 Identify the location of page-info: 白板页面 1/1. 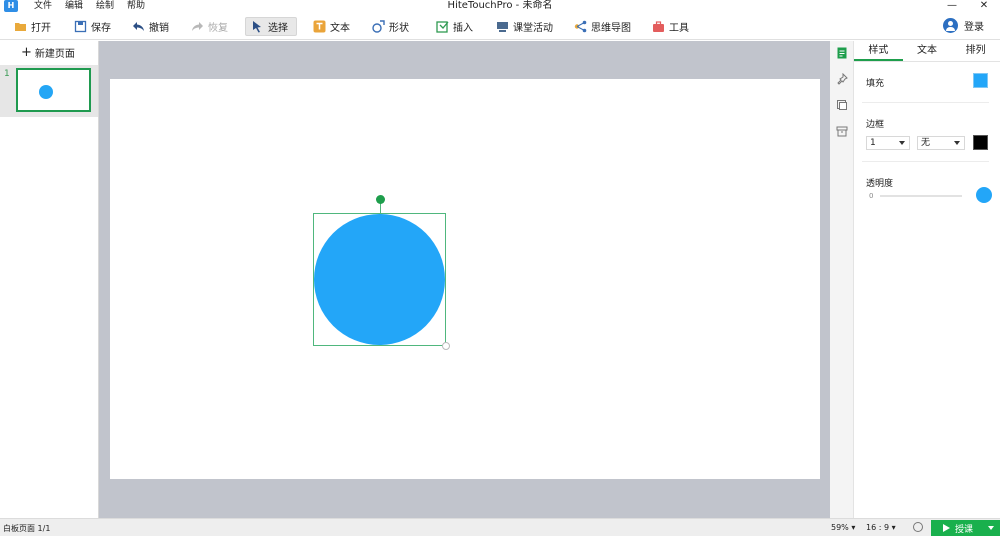
(27, 528).